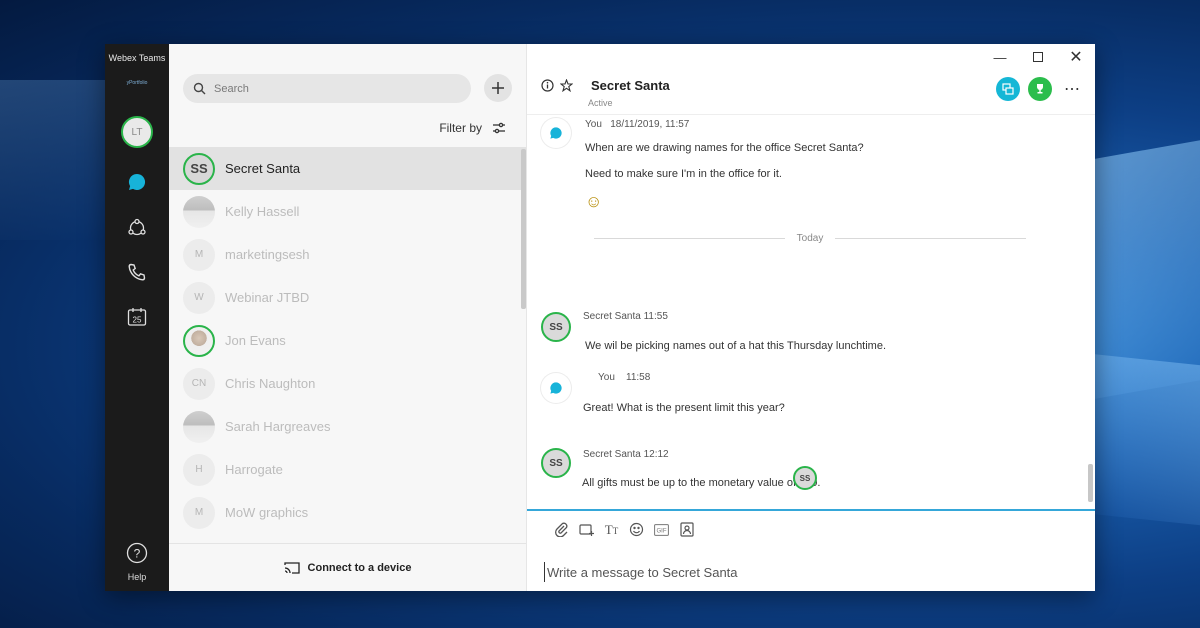 The width and height of the screenshot is (1200, 628). I want to click on message-time: 11:55, so click(655, 316).